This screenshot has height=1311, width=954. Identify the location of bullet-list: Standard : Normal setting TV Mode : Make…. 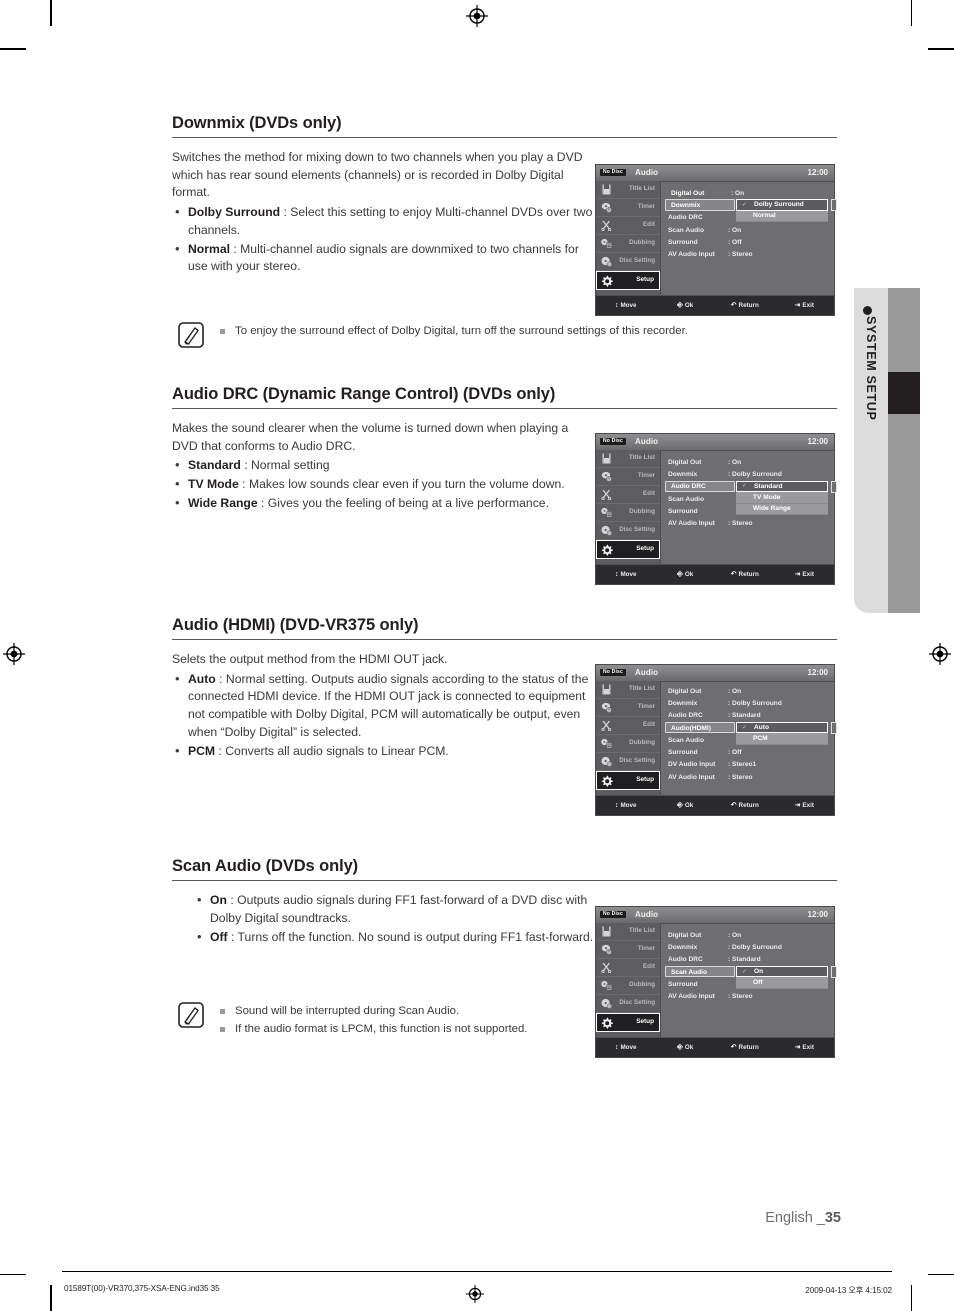
(384, 484).